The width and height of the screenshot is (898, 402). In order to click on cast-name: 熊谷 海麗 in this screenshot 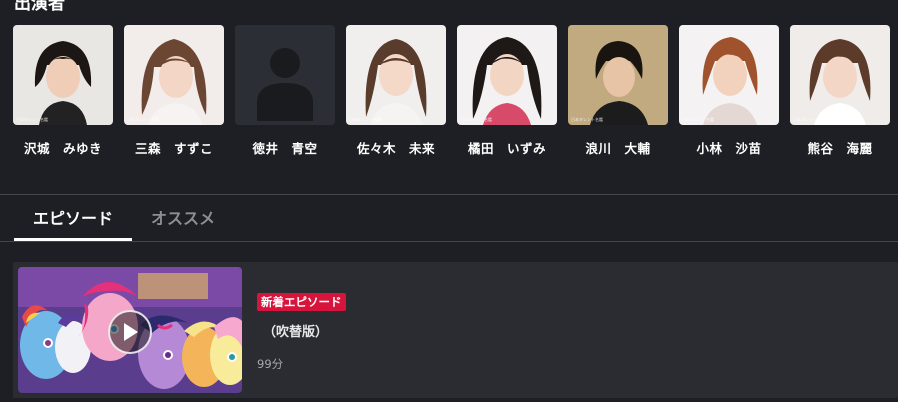, I will do `click(840, 148)`.